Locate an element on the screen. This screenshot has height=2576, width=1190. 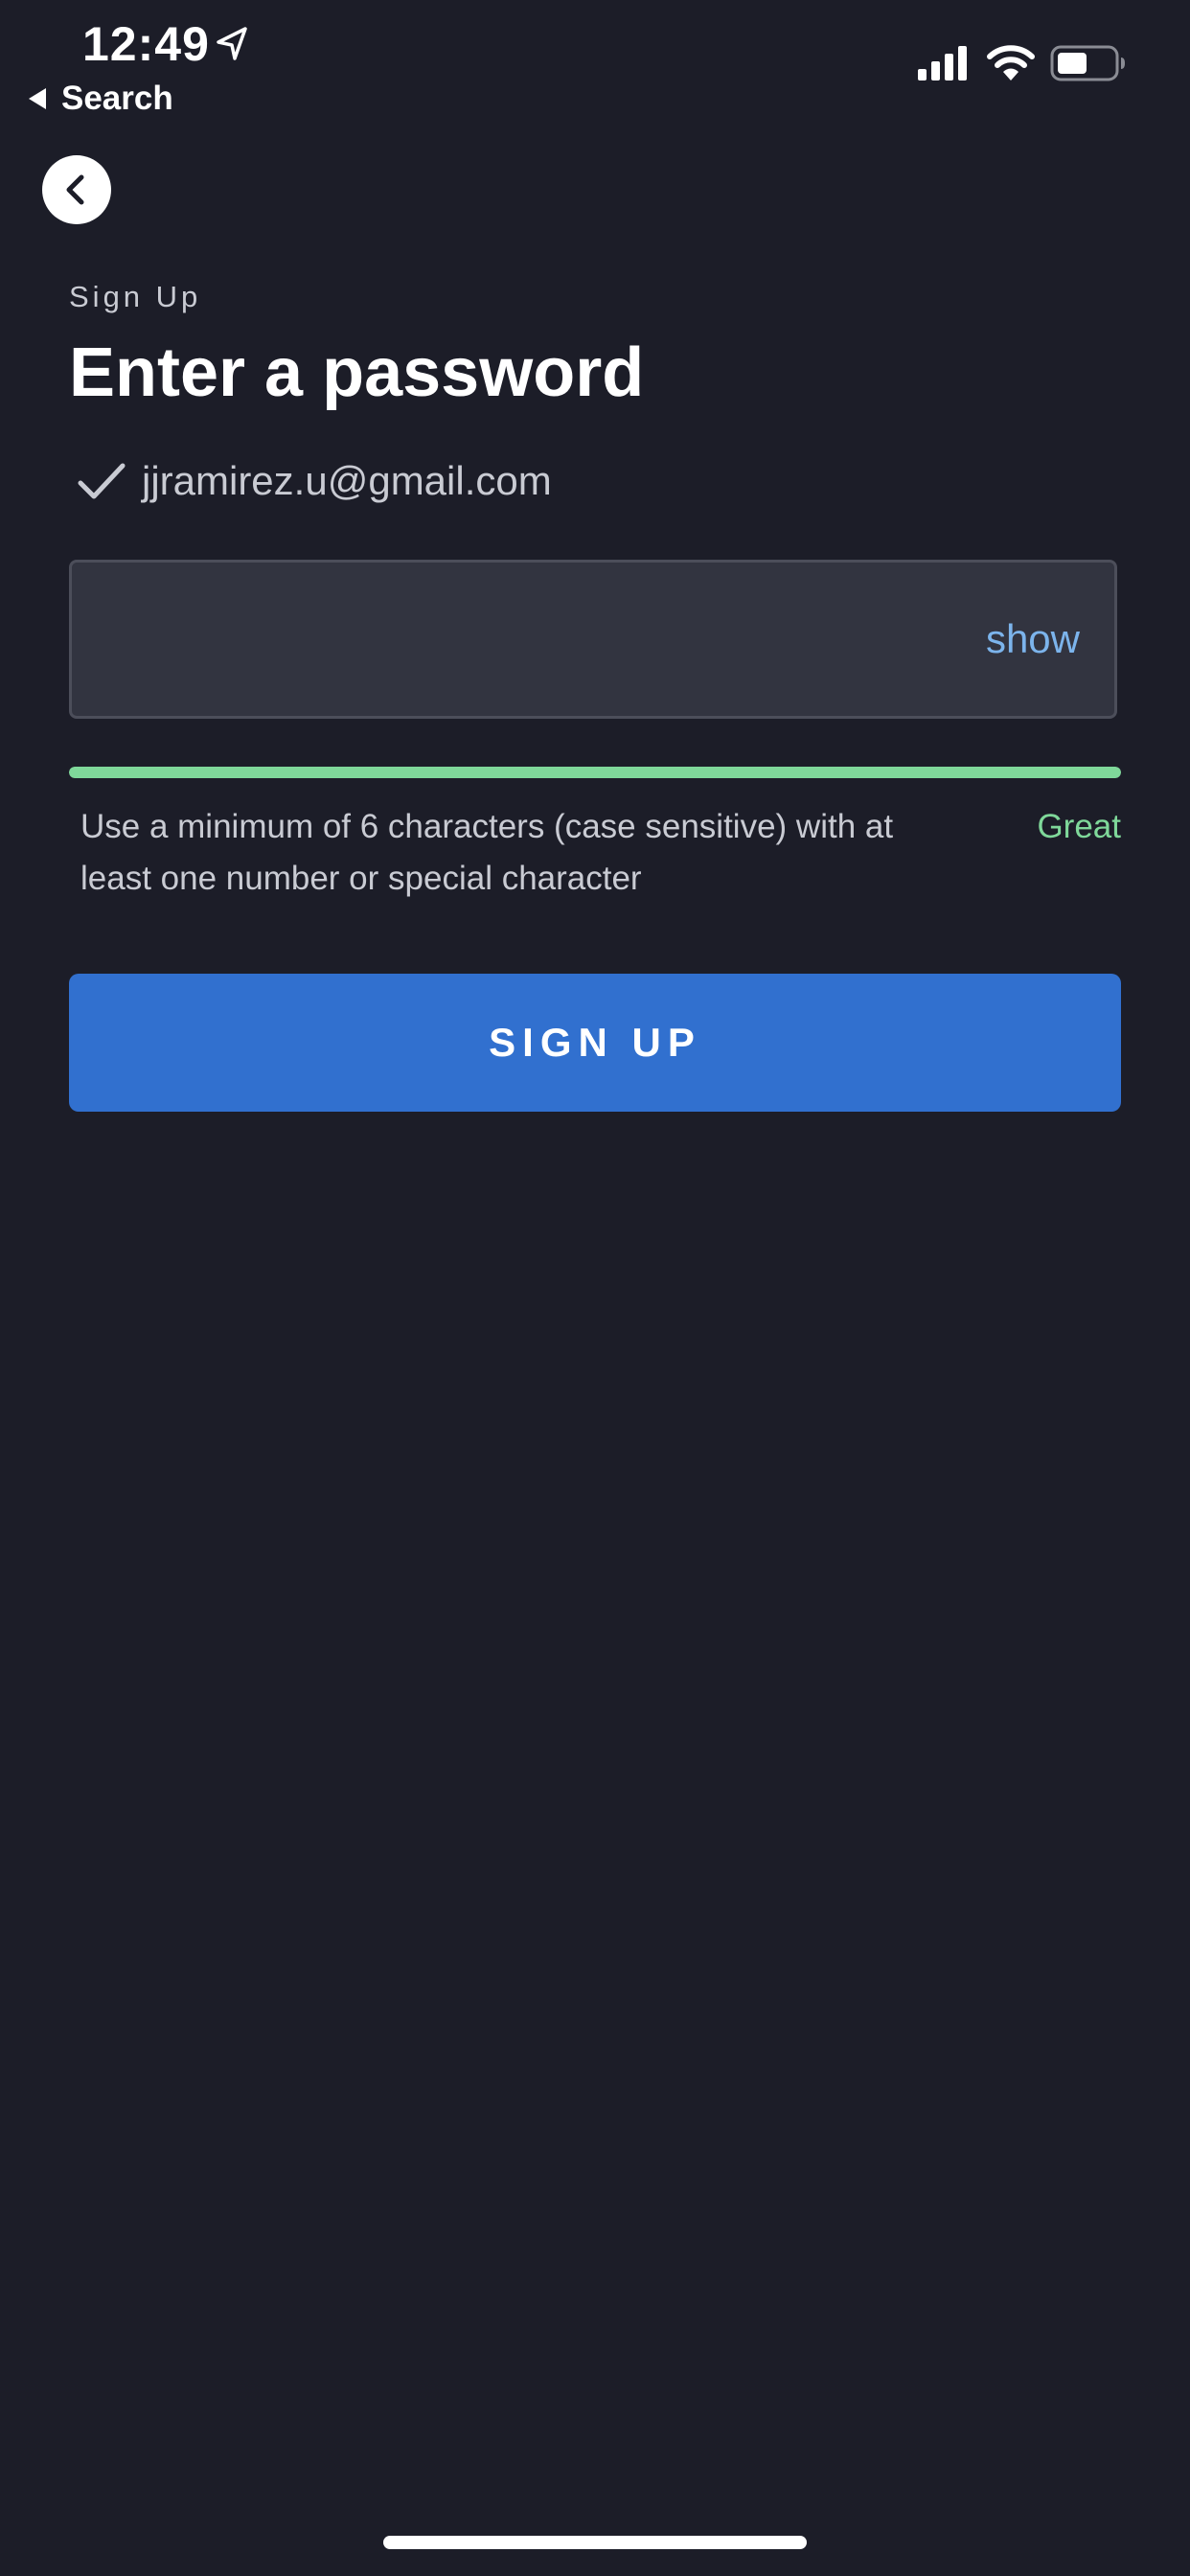
back-to-search-link: Search is located at coordinates (101, 99).